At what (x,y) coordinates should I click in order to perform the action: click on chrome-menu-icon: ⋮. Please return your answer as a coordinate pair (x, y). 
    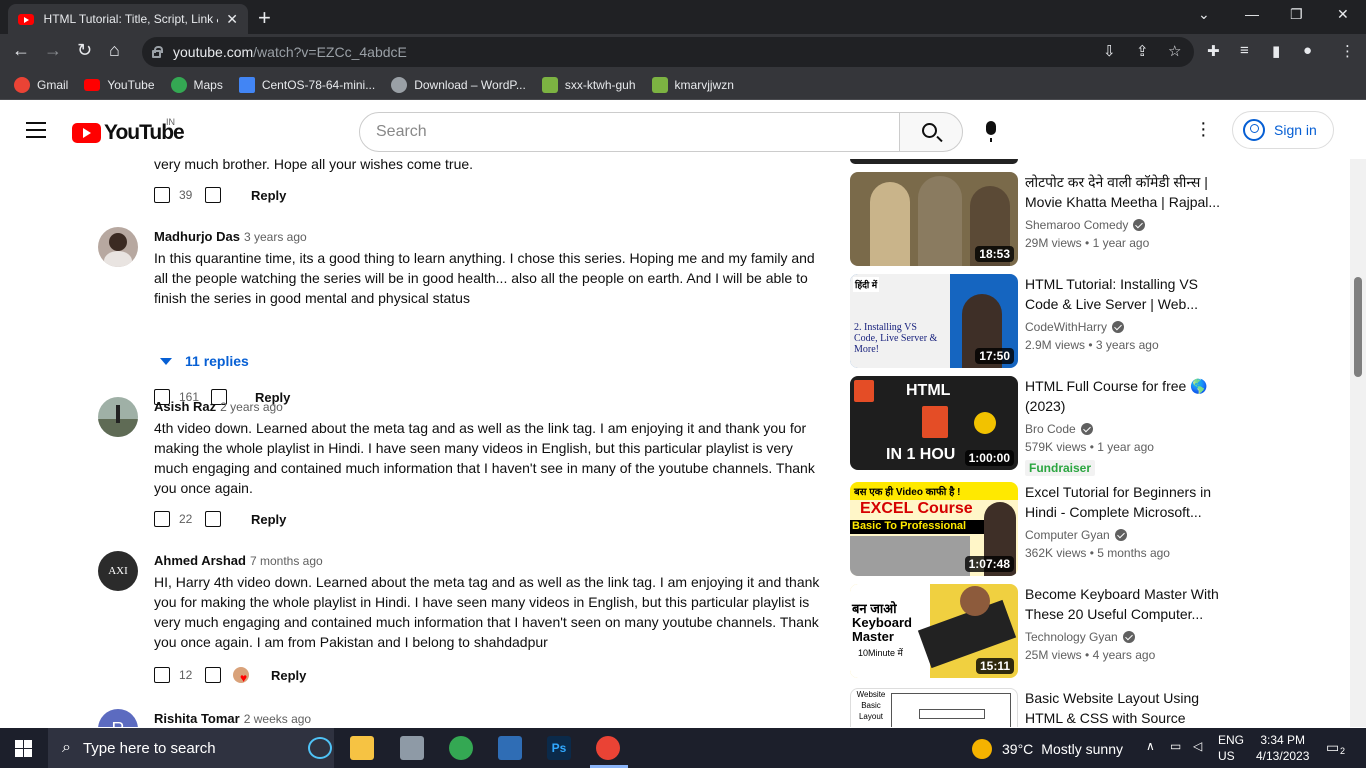
    Looking at the image, I should click on (1347, 51).